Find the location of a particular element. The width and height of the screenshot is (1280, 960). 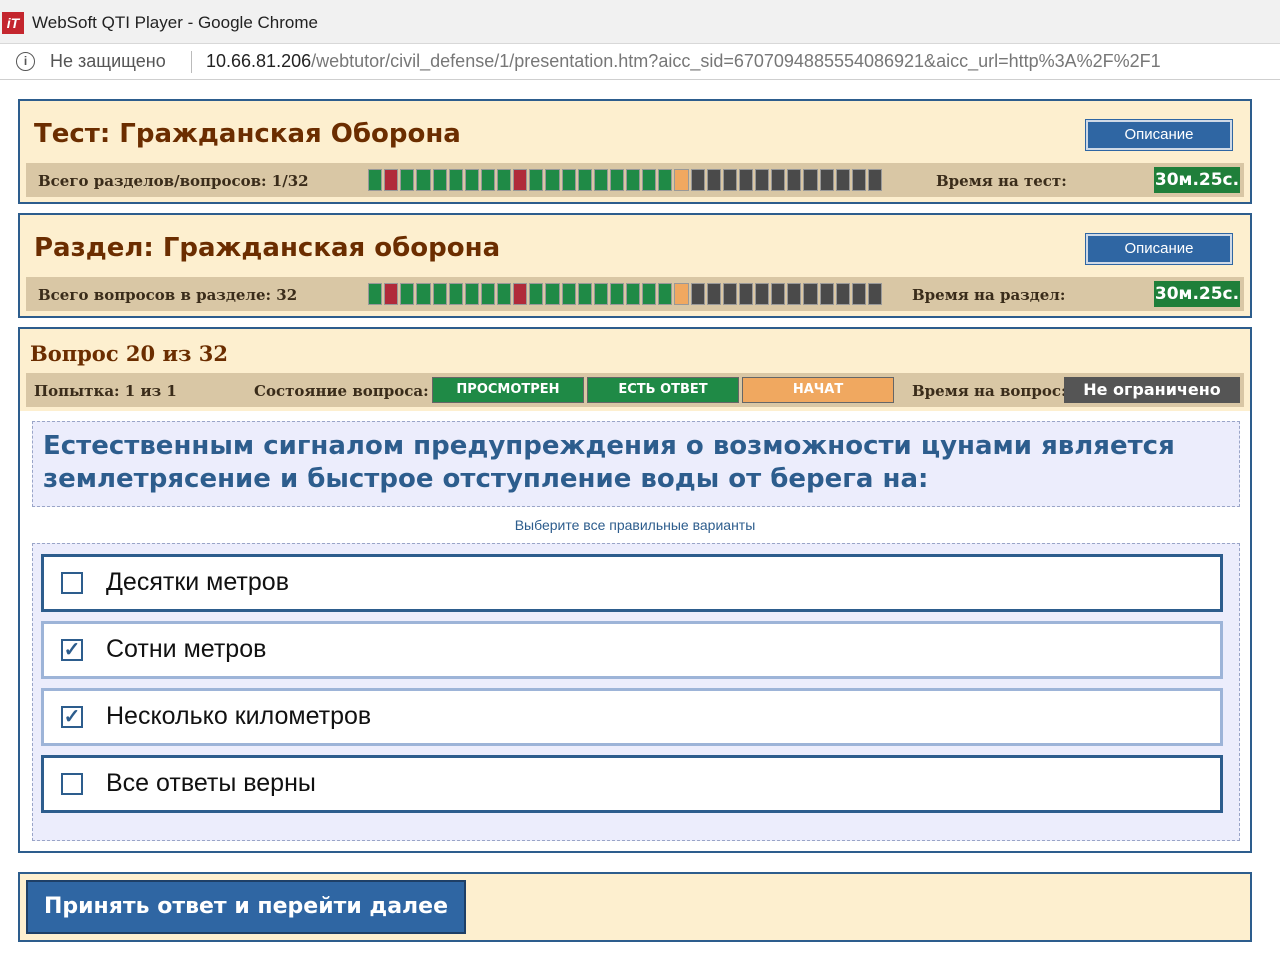

test-progress-bar is located at coordinates (625, 180).